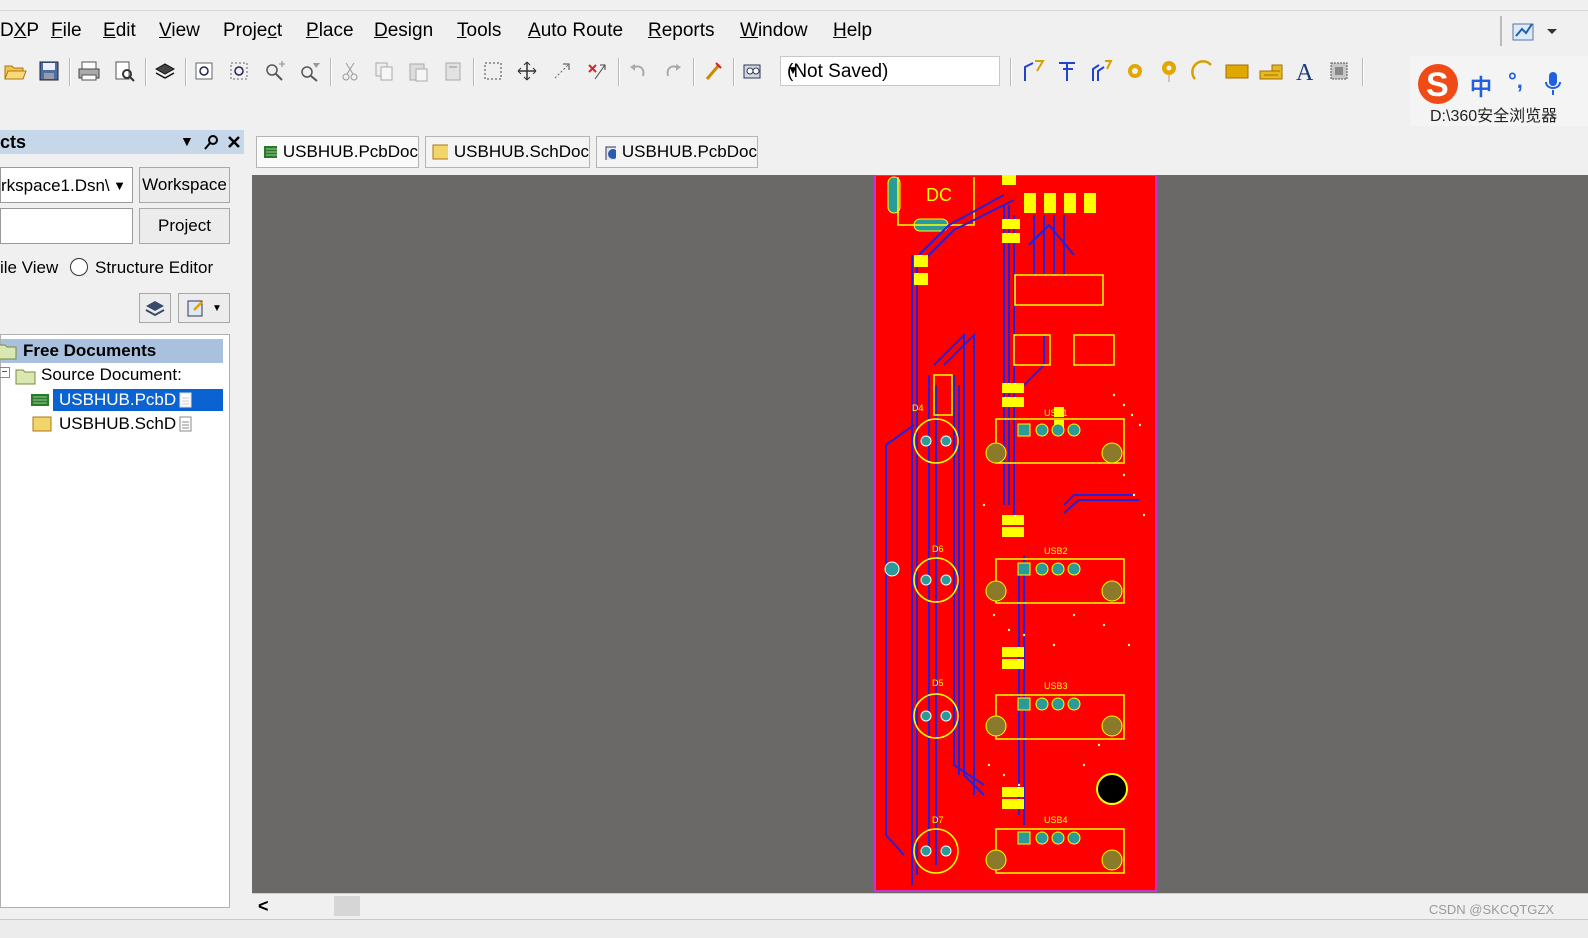  Describe the element at coordinates (240, 71) in the screenshot. I see `zoom-area-icon` at that location.